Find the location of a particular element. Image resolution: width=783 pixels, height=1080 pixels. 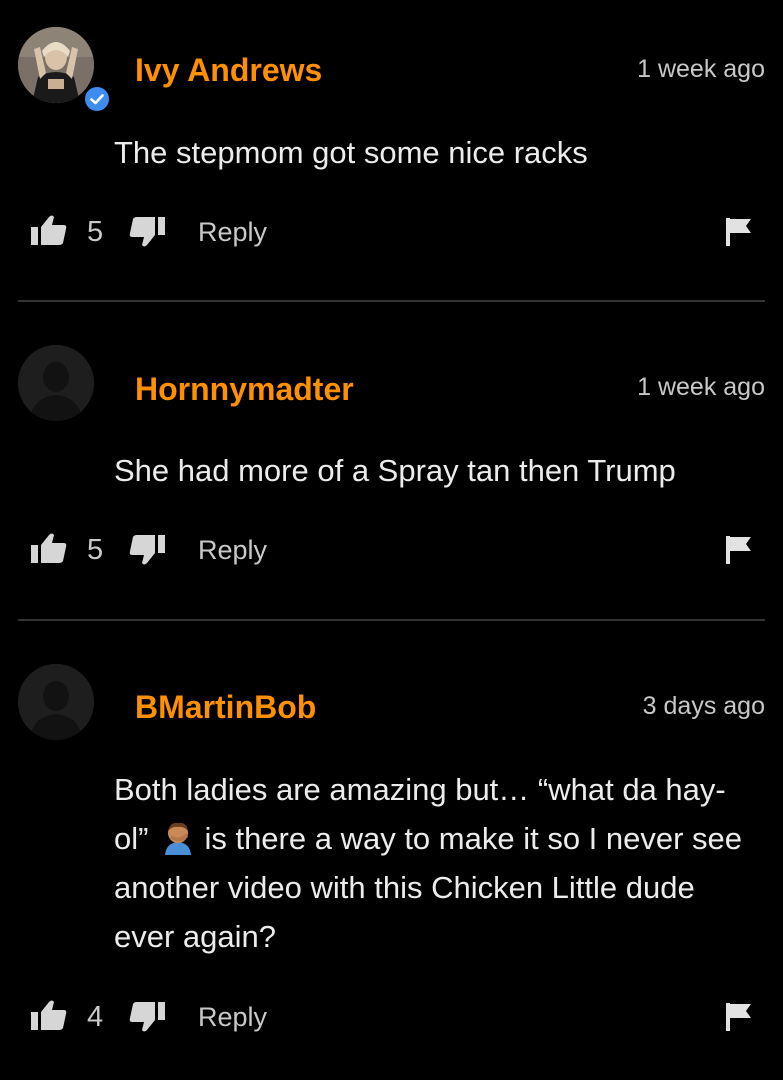

like-count: 4 is located at coordinates (95, 1017).